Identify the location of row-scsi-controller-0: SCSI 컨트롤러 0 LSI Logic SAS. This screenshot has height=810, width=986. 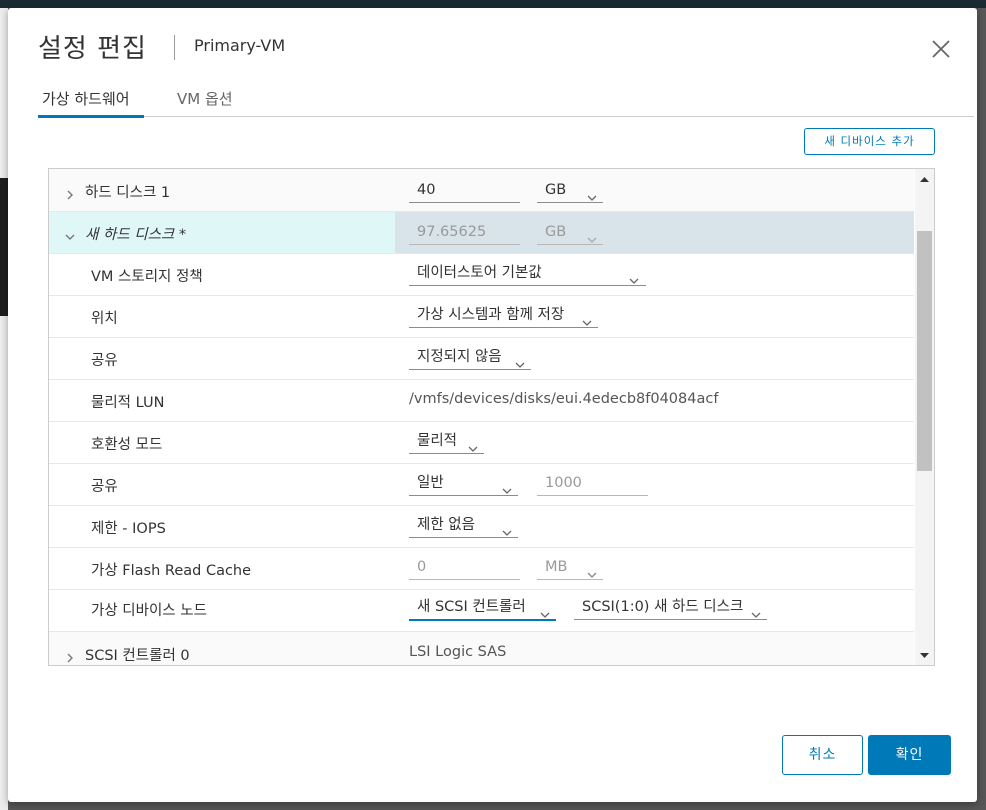
(481, 648).